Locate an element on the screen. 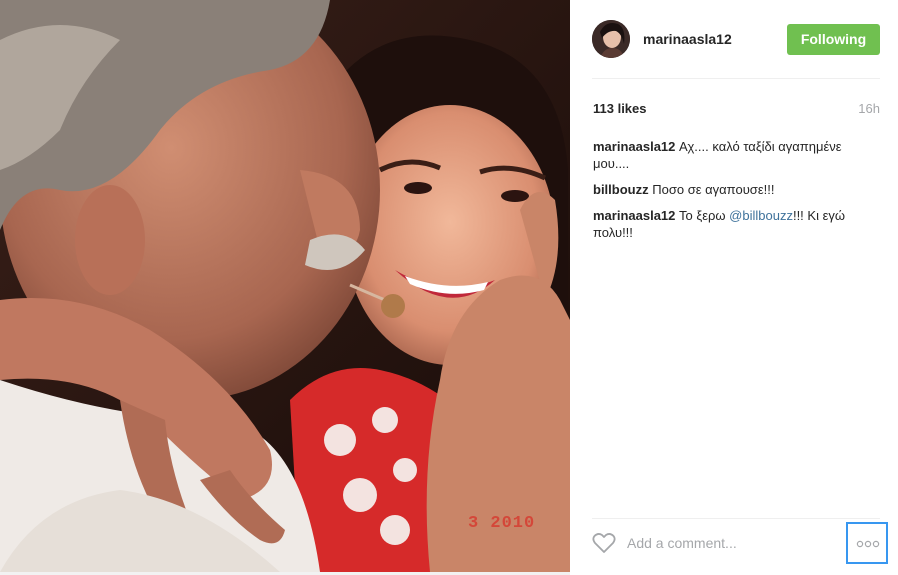 The image size is (898, 575). username-link: marinaasla12 is located at coordinates (687, 39).